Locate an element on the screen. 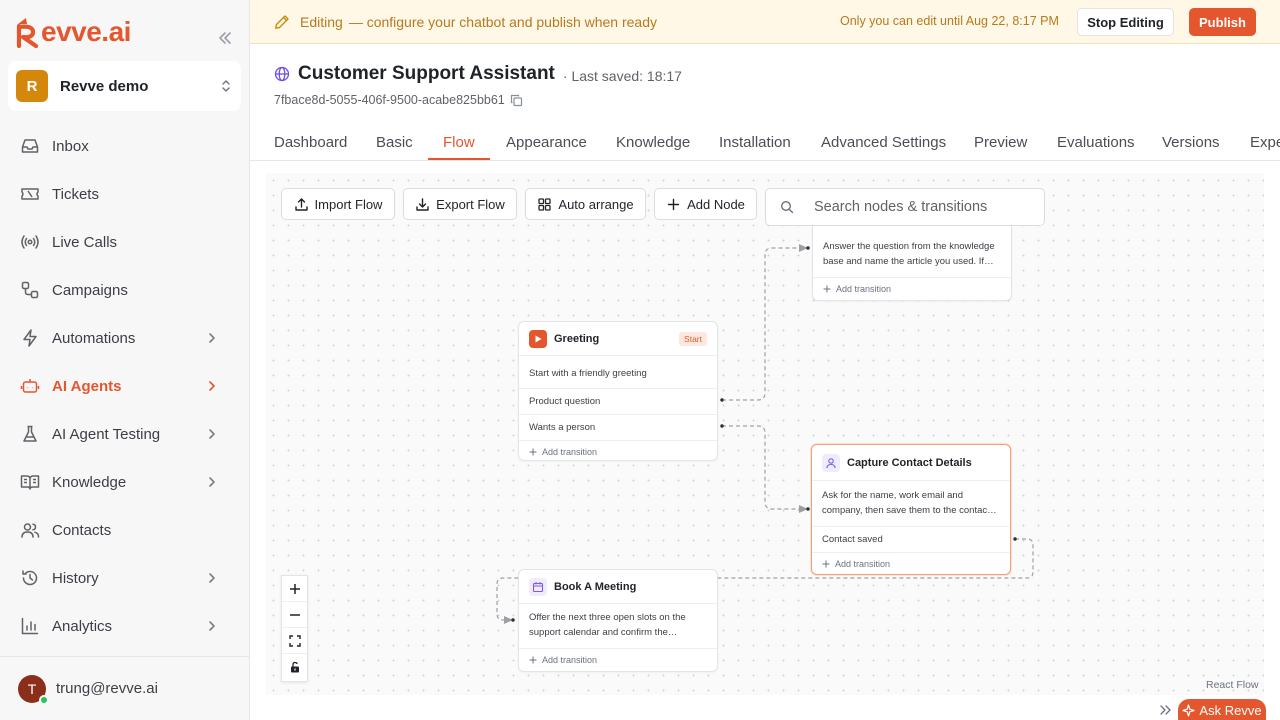 The height and width of the screenshot is (720, 1280). fit-view-icon is located at coordinates (294, 640).